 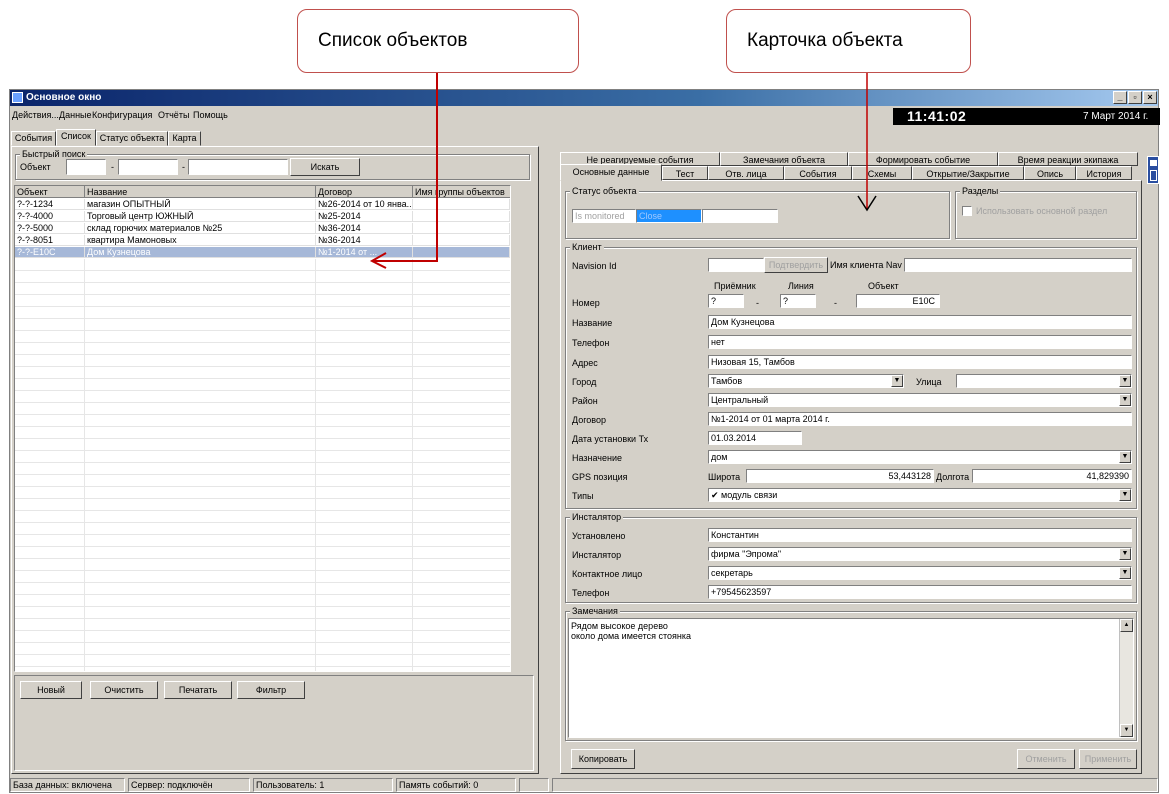 What do you see at coordinates (1104, 173) in the screenshot?
I see `tab-history: История` at bounding box center [1104, 173].